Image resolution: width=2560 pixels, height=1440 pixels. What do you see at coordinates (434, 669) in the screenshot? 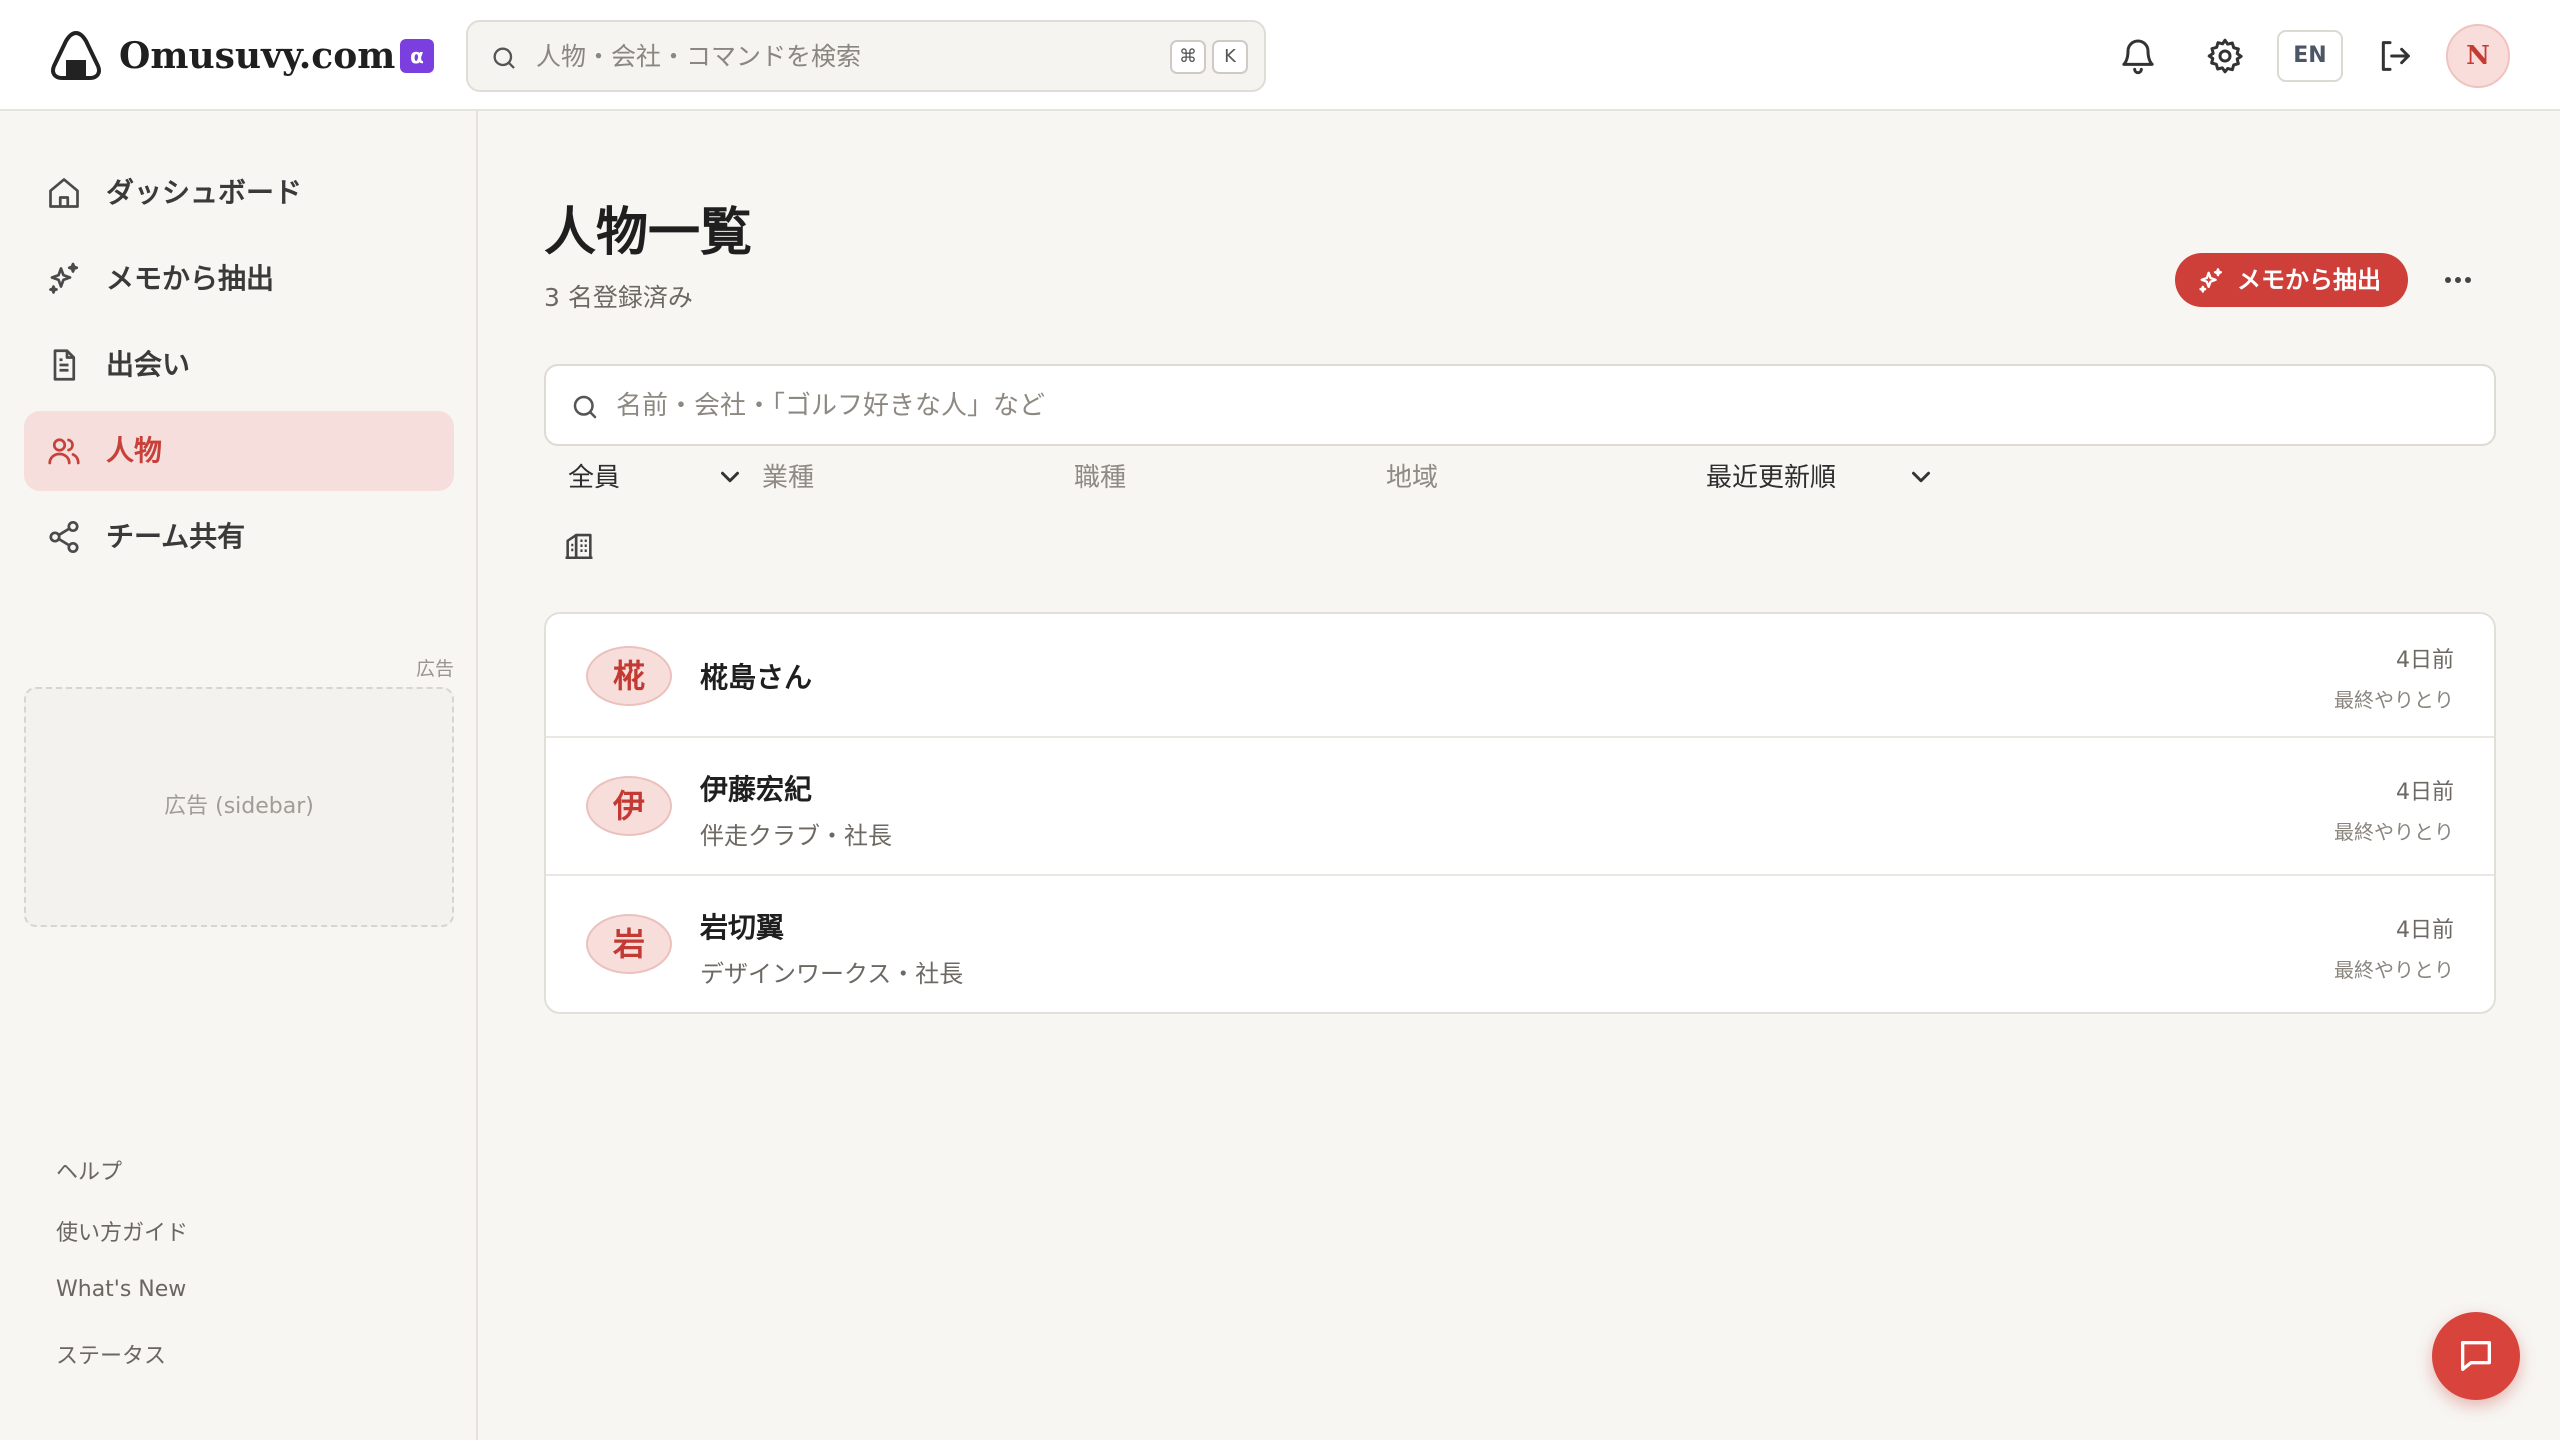
I see `ad-label: 広告` at bounding box center [434, 669].